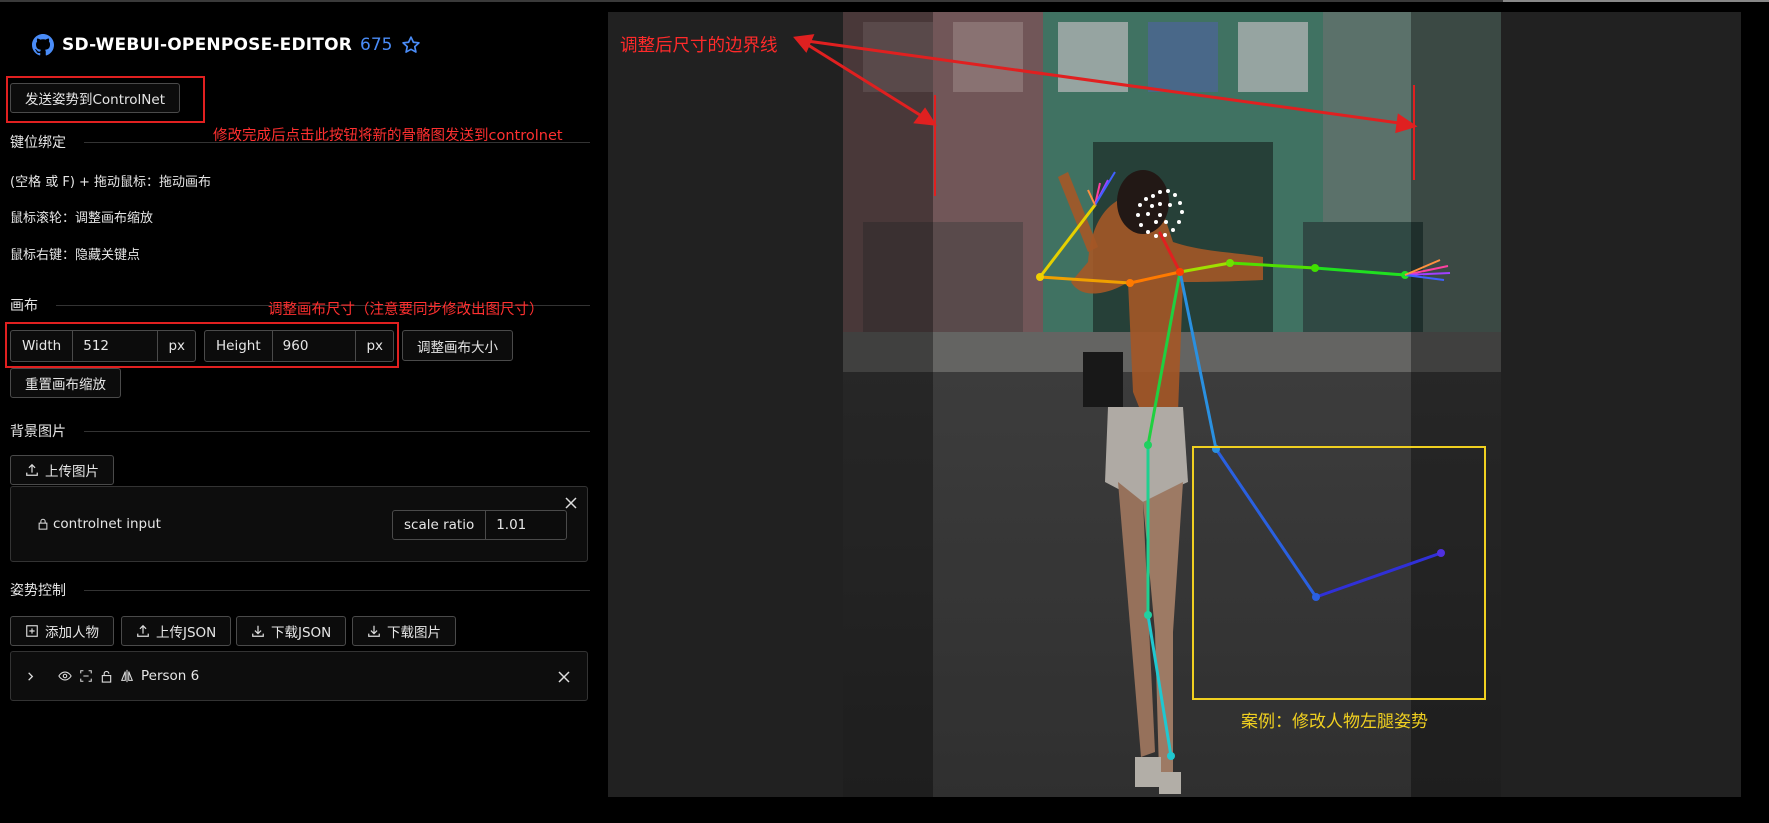 The image size is (1769, 823). I want to click on keybind-heading-text: 键位绑定, so click(38, 143).